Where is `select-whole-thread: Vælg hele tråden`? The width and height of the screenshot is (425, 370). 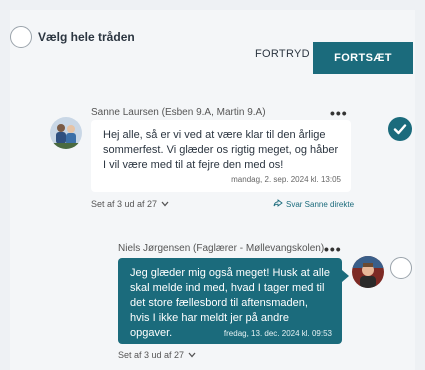
select-whole-thread: Vælg hele tråden is located at coordinates (72, 37).